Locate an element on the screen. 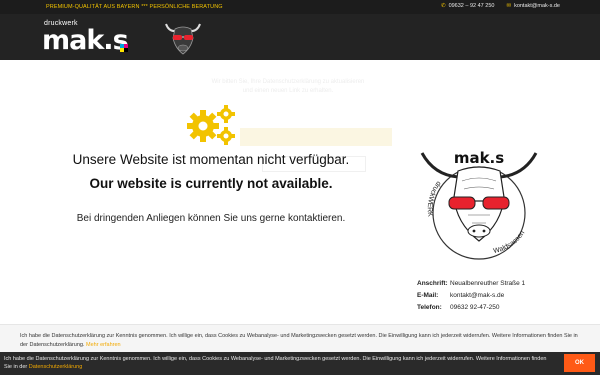 The height and width of the screenshot is (375, 600). privacy-policy-link: Datenschutzerklärung is located at coordinates (56, 367).